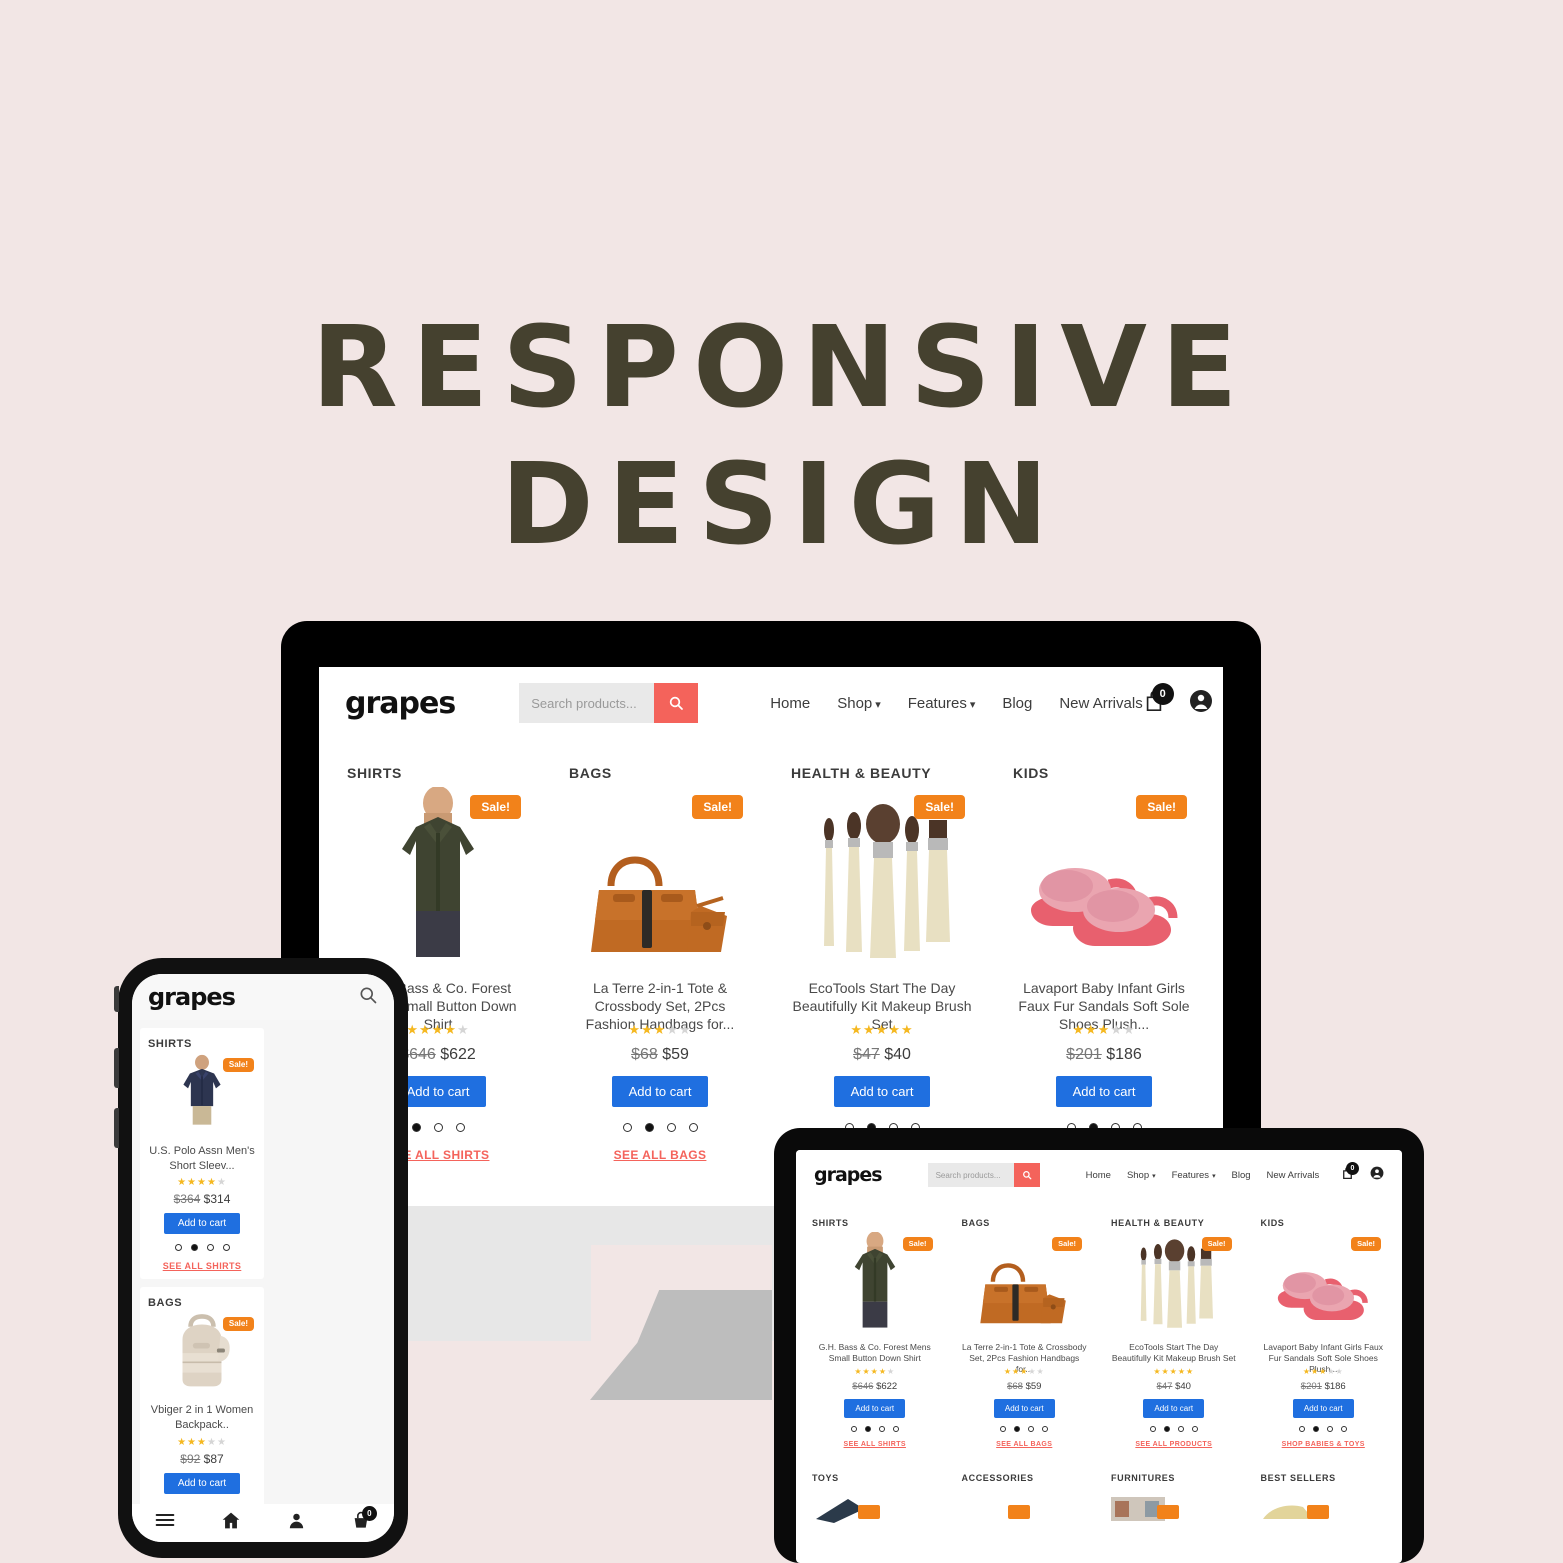 This screenshot has height=1563, width=1563. I want to click on old-price: $68, so click(1015, 1386).